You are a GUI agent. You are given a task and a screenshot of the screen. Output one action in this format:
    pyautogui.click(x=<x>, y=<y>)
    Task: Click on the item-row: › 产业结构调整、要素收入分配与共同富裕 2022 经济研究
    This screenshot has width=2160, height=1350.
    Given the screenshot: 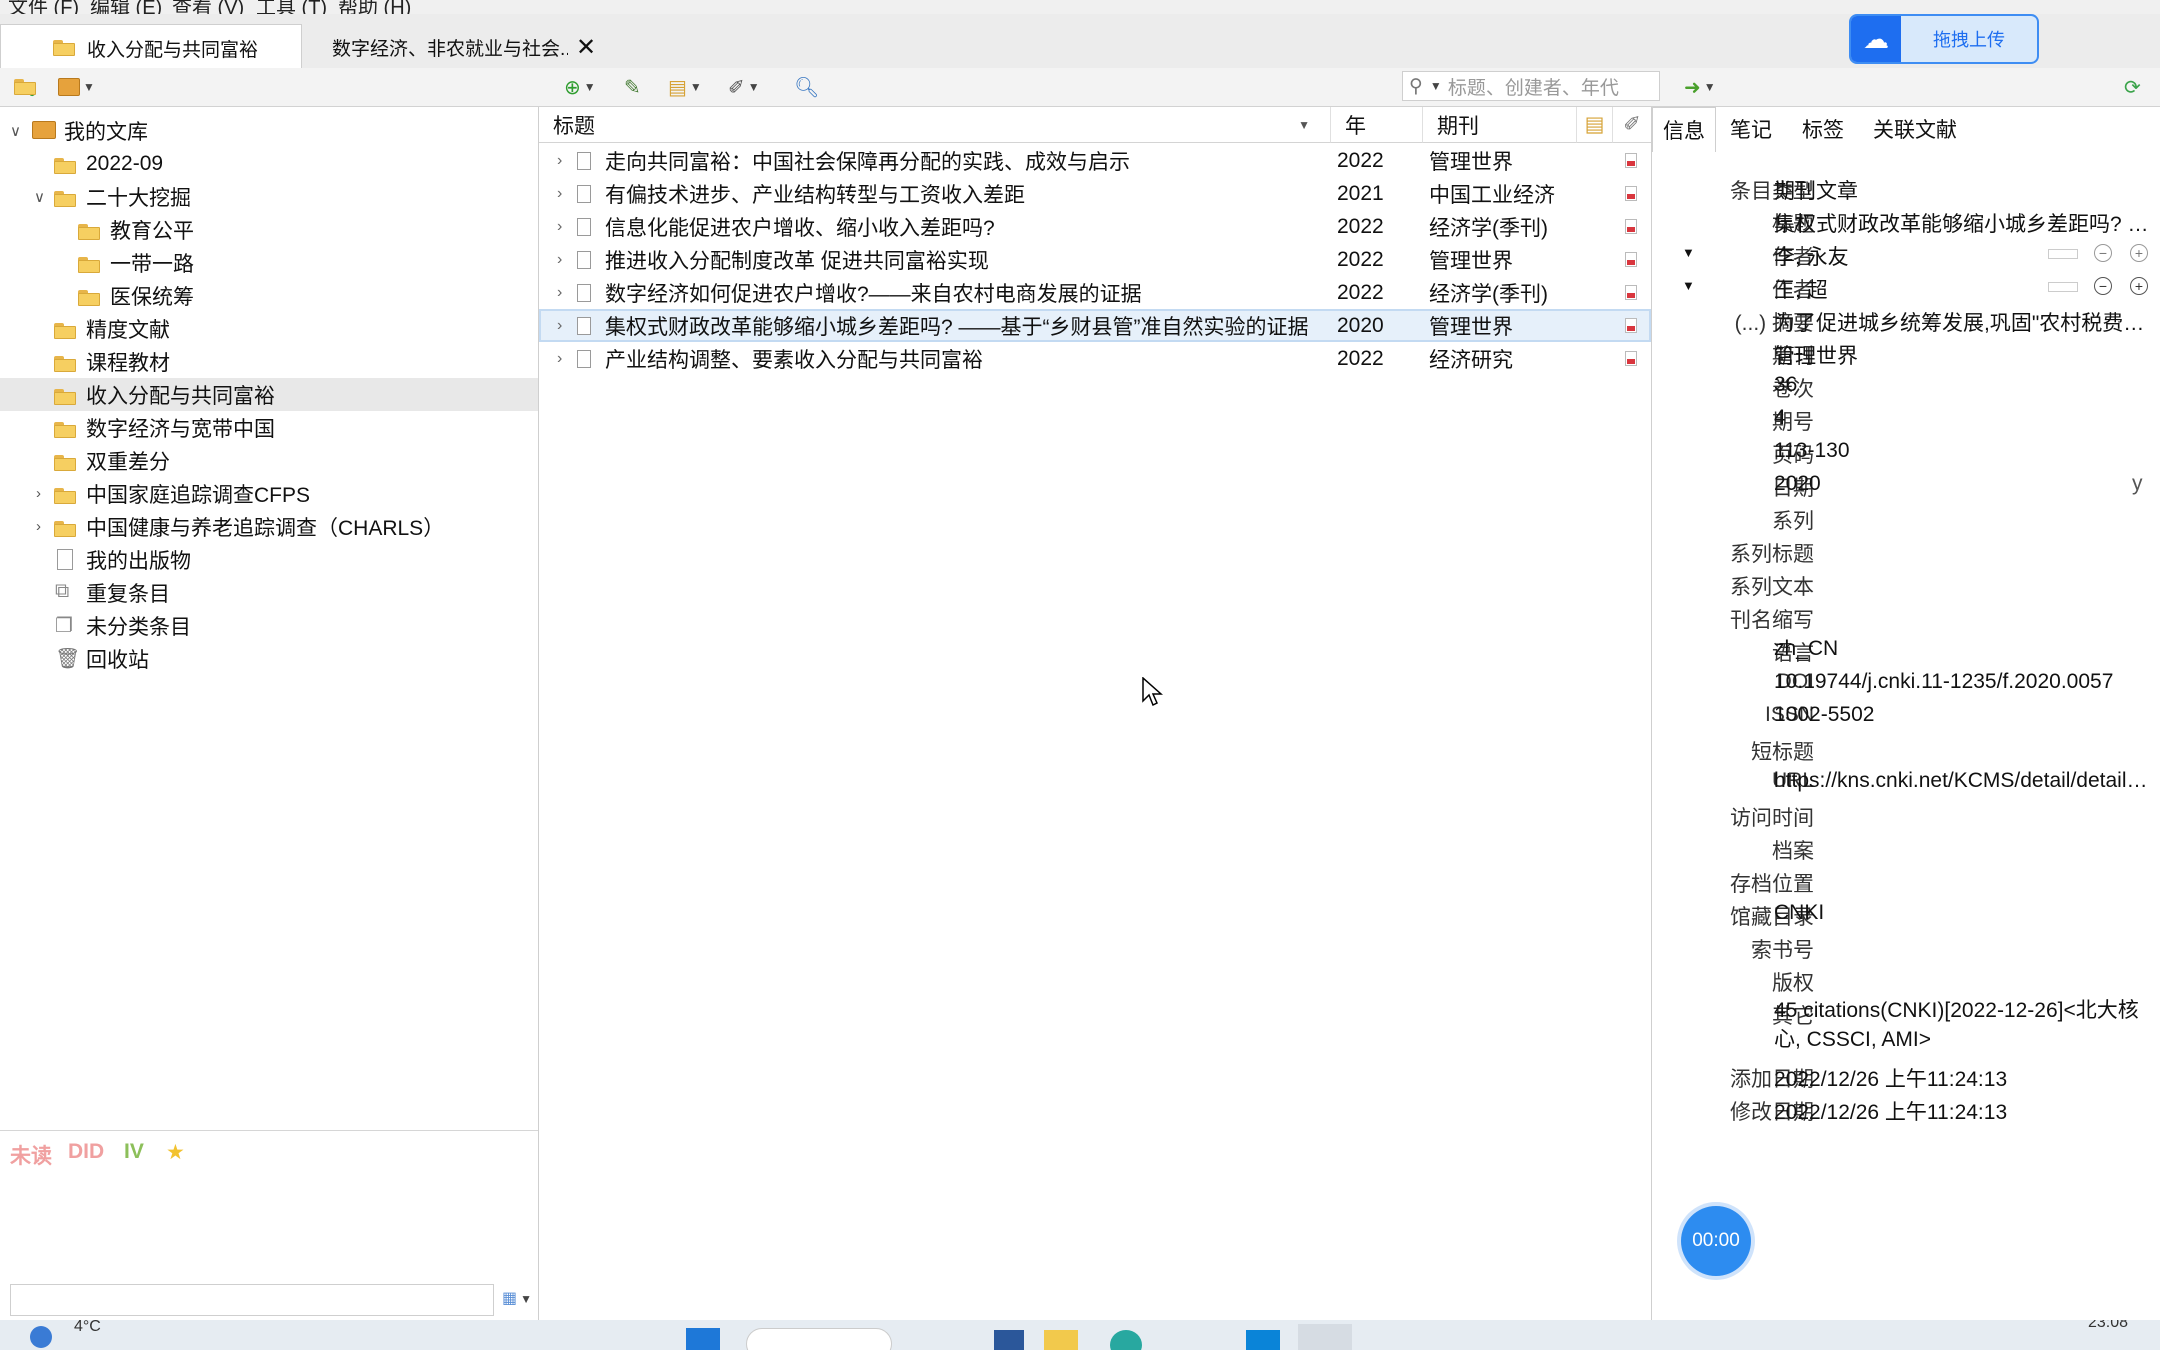 What is the action you would take?
    pyautogui.click(x=1095, y=358)
    